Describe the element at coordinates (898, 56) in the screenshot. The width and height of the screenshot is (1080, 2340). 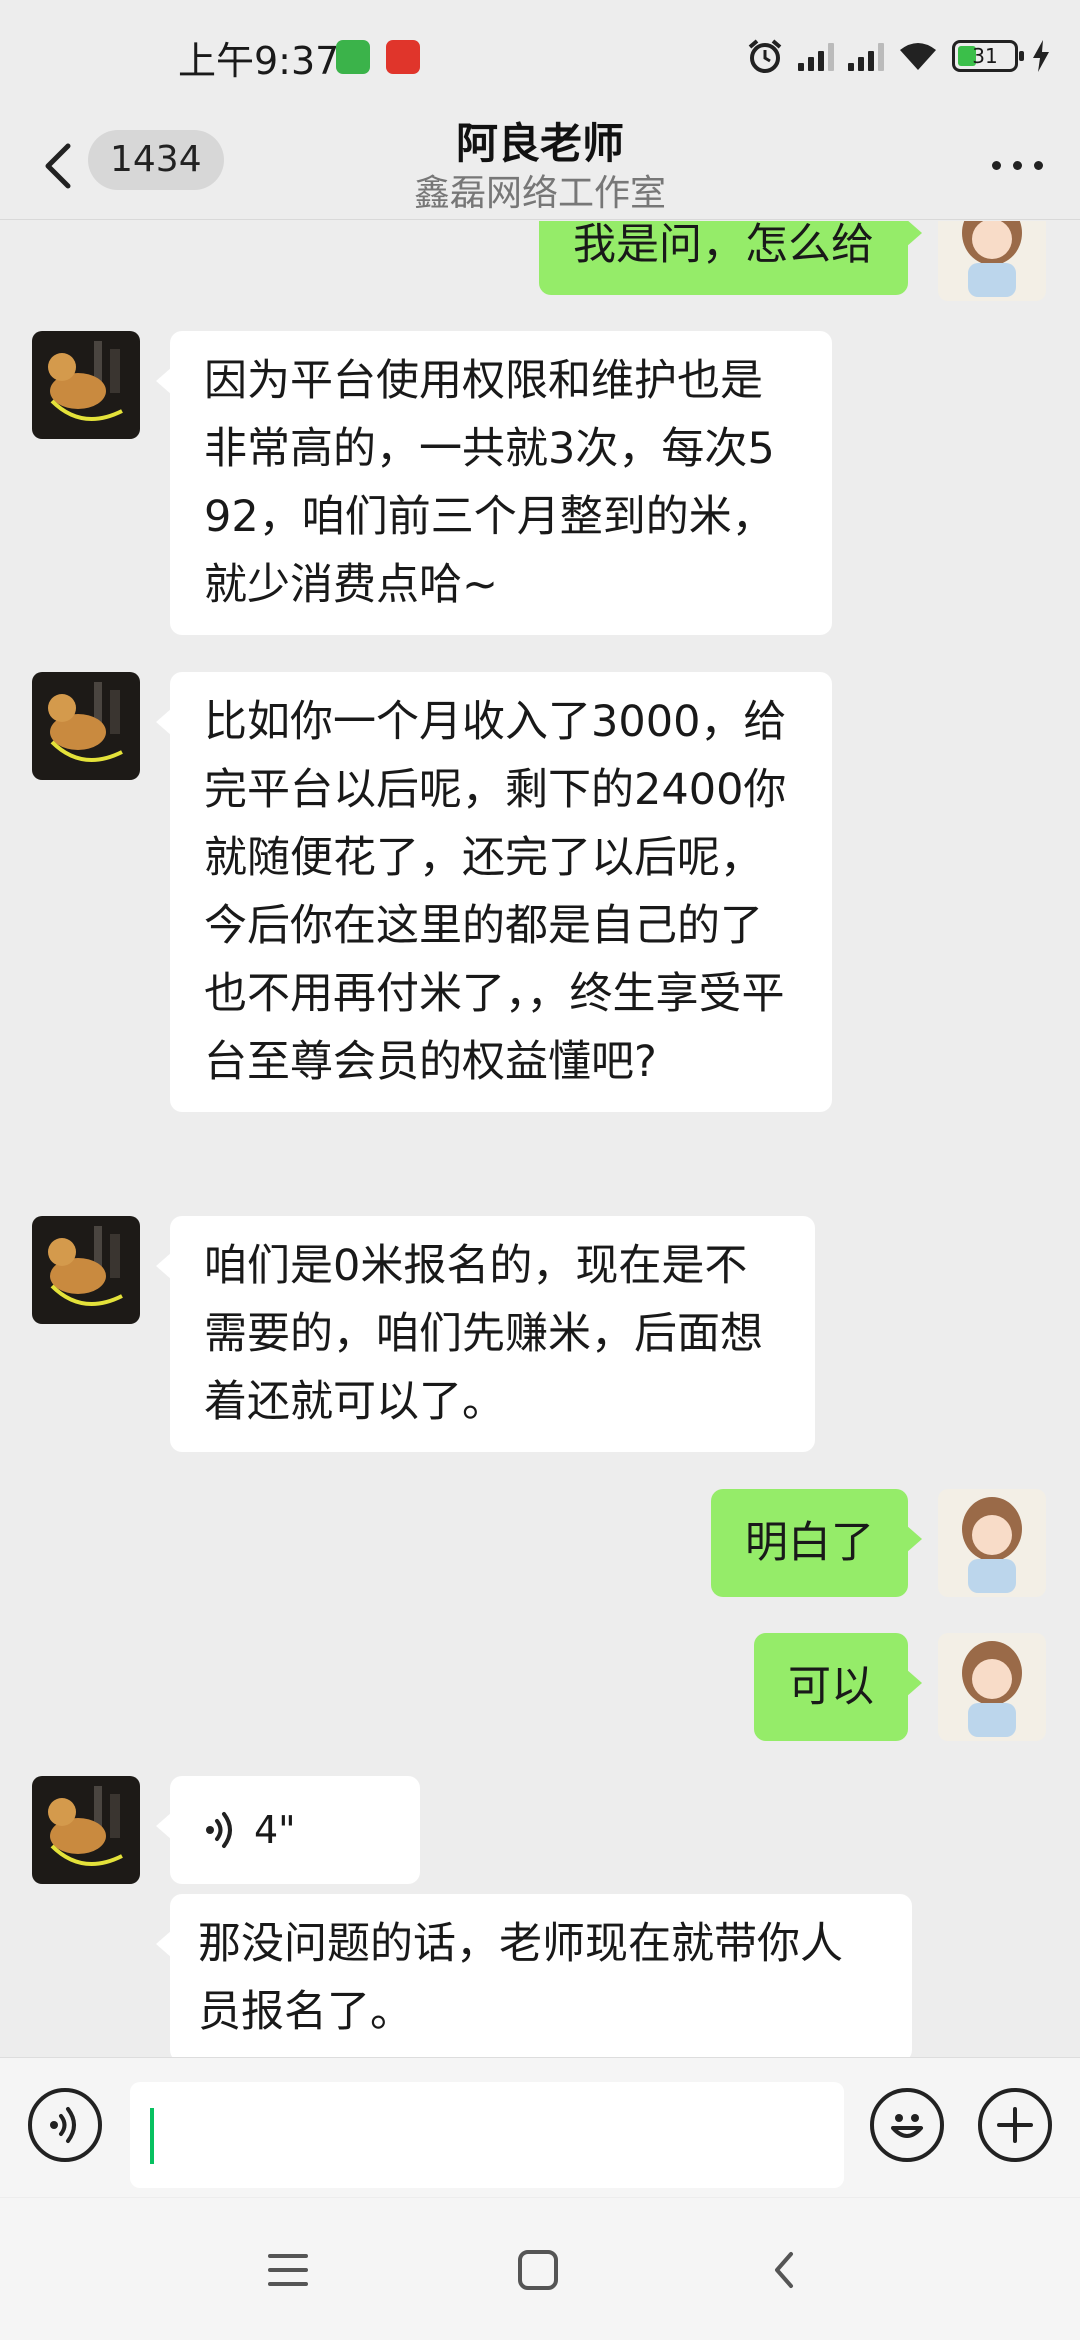
I see `status-icons: 31` at that location.